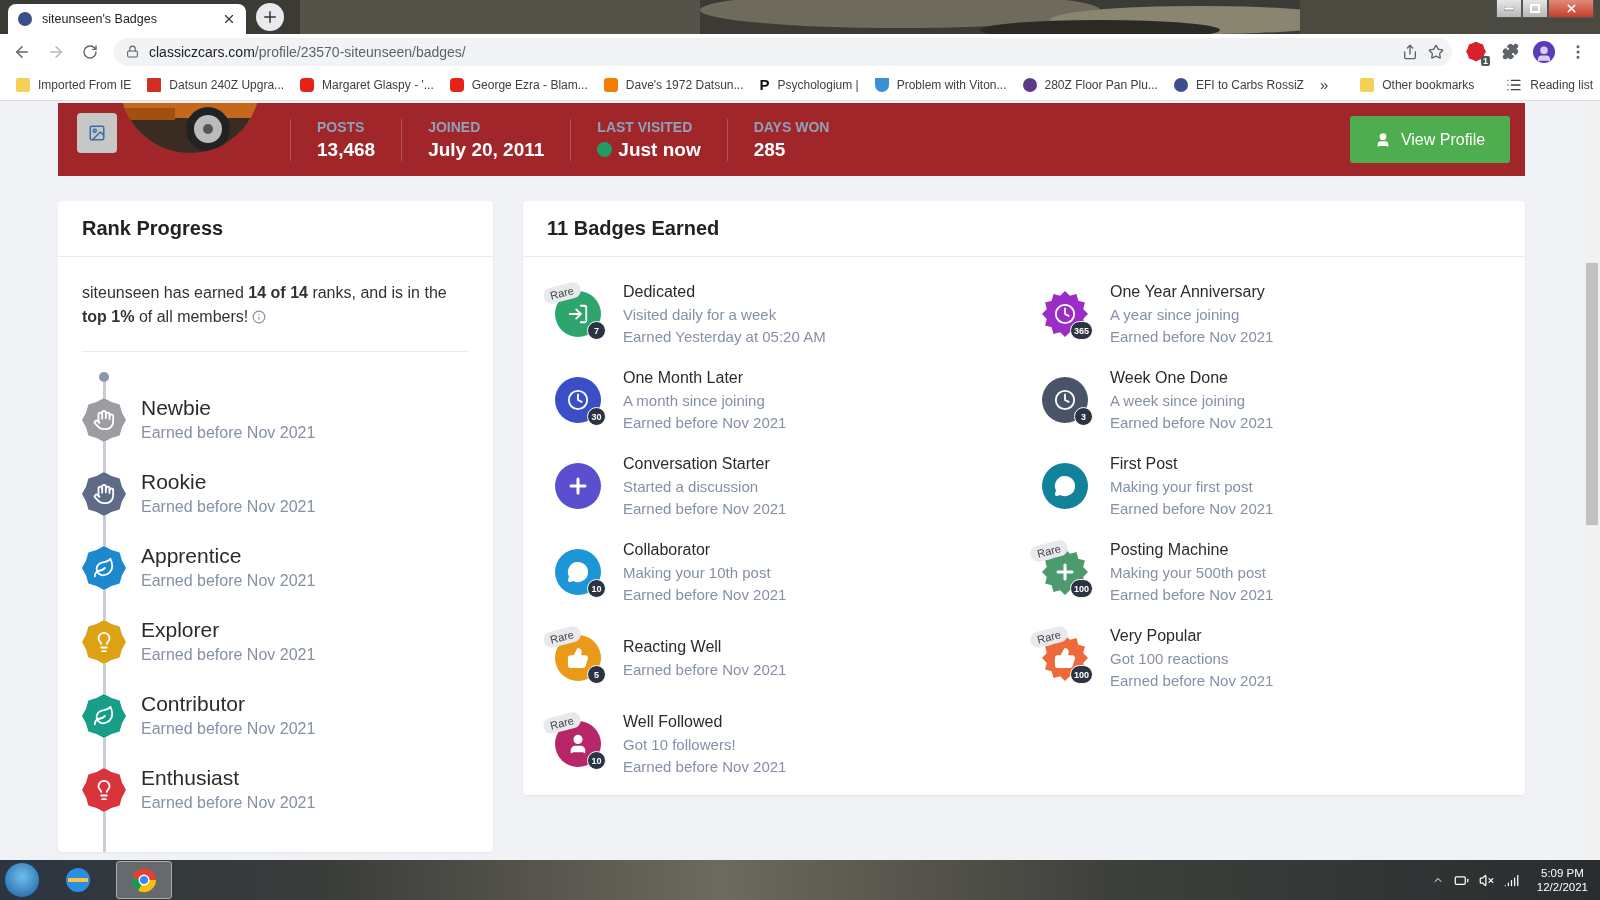 This screenshot has height=900, width=1600. I want to click on rank-name: Rookie, so click(174, 482).